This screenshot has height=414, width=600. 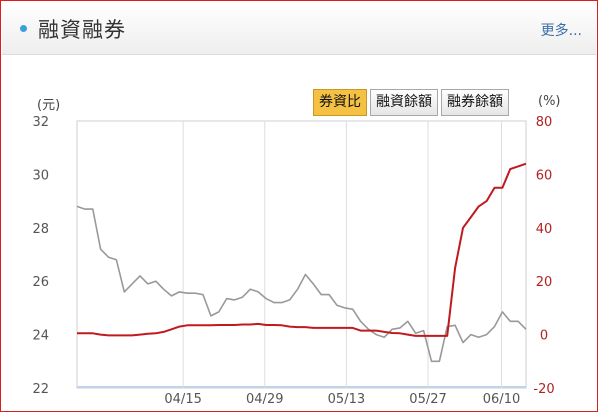 I want to click on x-tick-label: 04/15, so click(x=182, y=399).